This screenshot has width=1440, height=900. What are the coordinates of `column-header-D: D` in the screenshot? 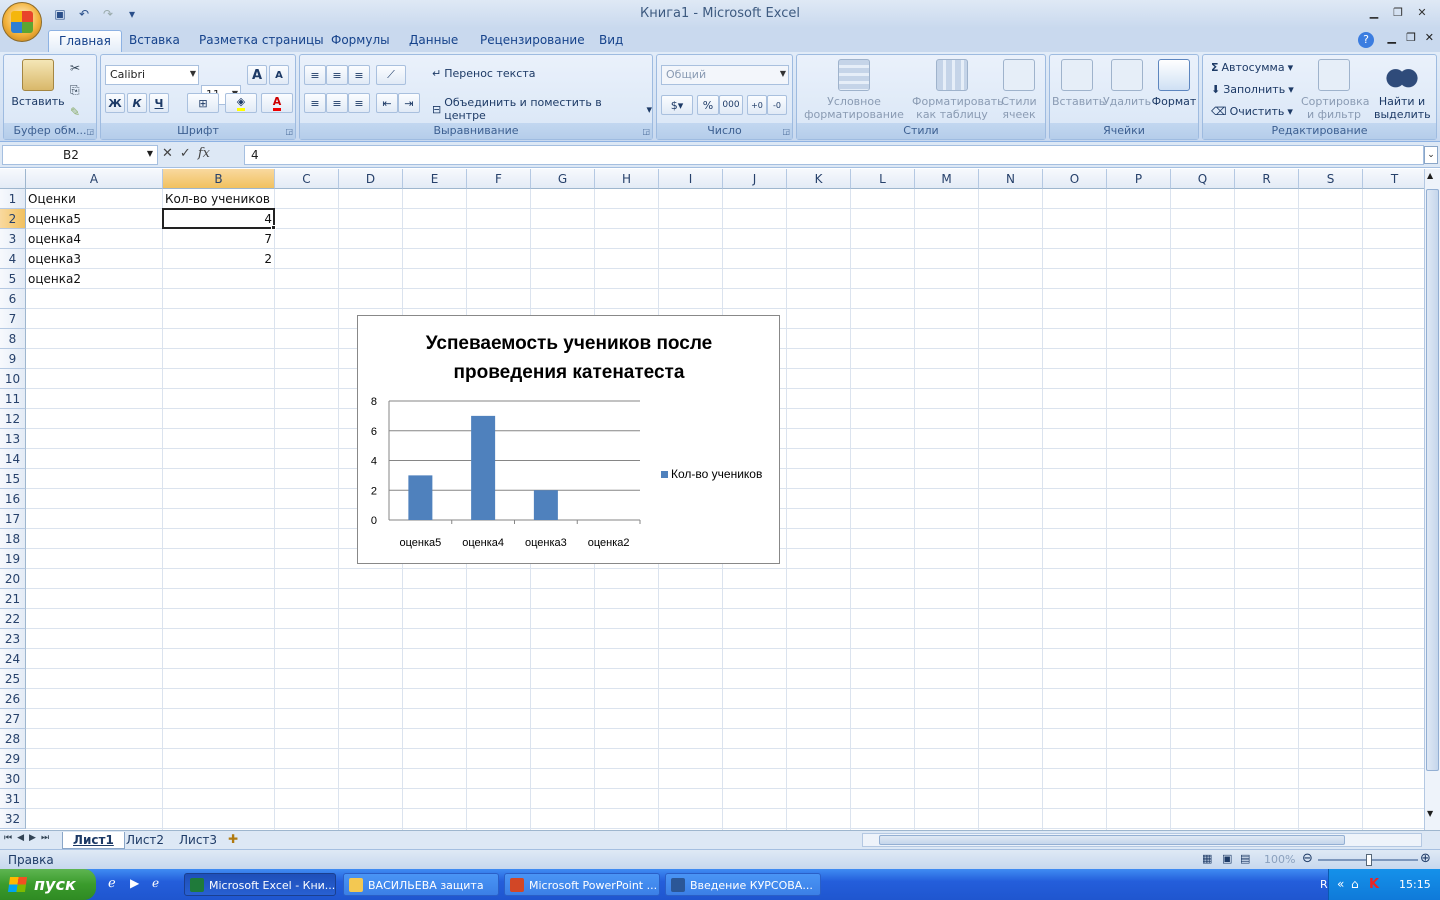 It's located at (371, 179).